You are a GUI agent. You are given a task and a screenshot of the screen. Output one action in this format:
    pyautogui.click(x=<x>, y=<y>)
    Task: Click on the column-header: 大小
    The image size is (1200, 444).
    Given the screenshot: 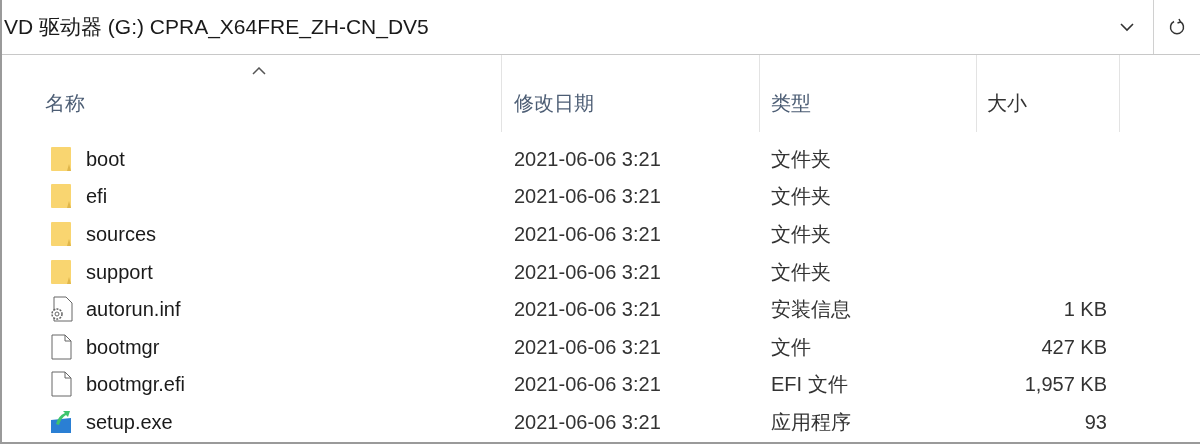 What is the action you would take?
    pyautogui.click(x=1048, y=93)
    